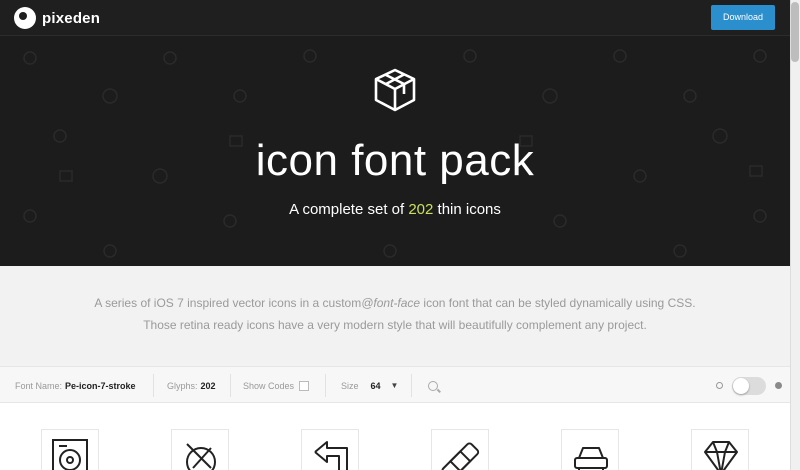 This screenshot has width=800, height=470. Describe the element at coordinates (795, 32) in the screenshot. I see `scrollbar-thumb` at that location.